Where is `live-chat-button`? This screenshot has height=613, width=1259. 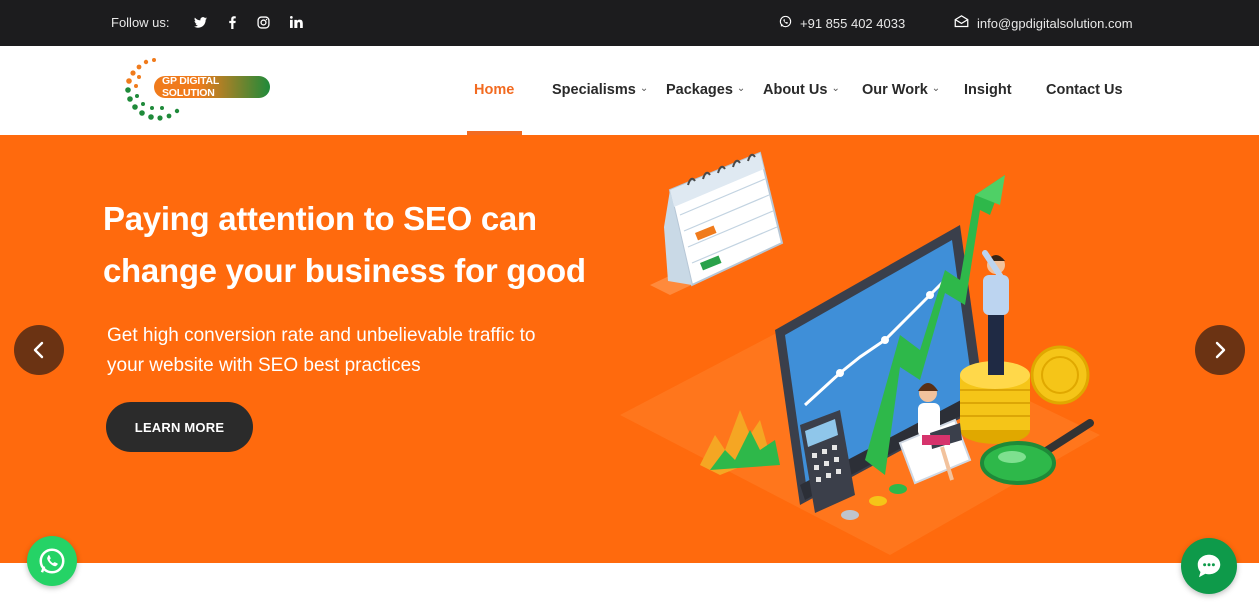
live-chat-button is located at coordinates (1209, 566).